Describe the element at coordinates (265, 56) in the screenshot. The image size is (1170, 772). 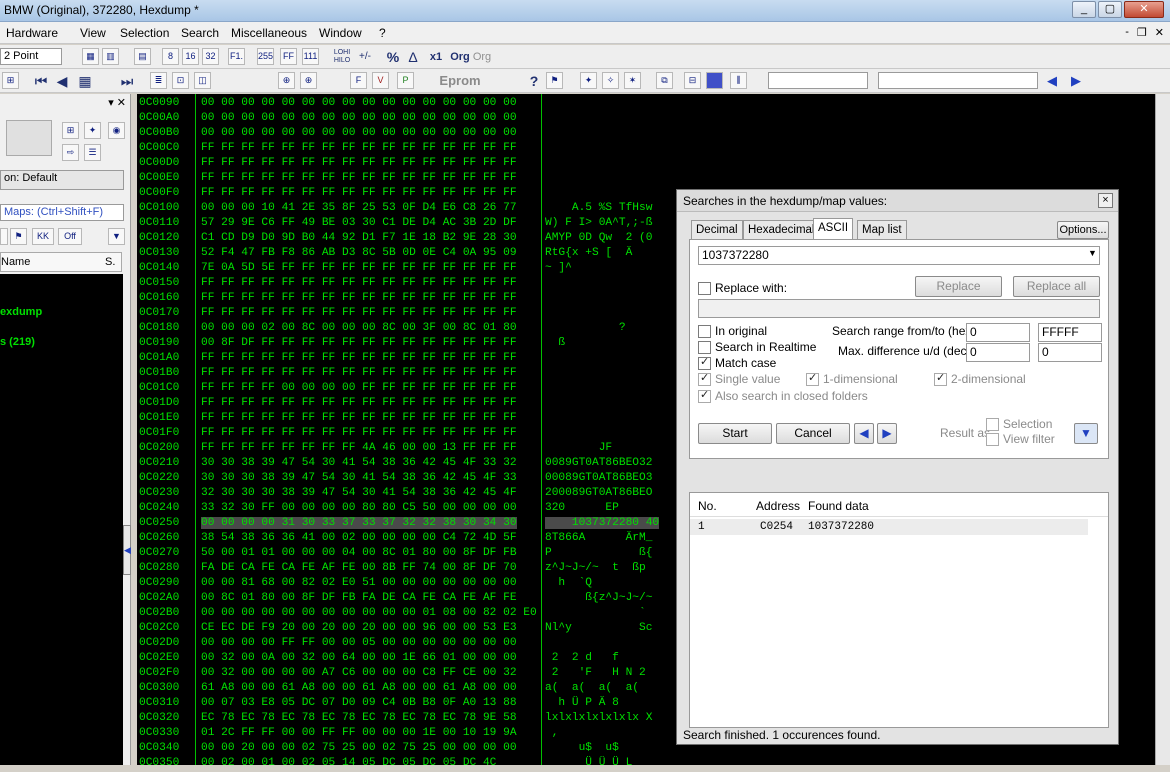
I see `decimal-button: 255` at that location.